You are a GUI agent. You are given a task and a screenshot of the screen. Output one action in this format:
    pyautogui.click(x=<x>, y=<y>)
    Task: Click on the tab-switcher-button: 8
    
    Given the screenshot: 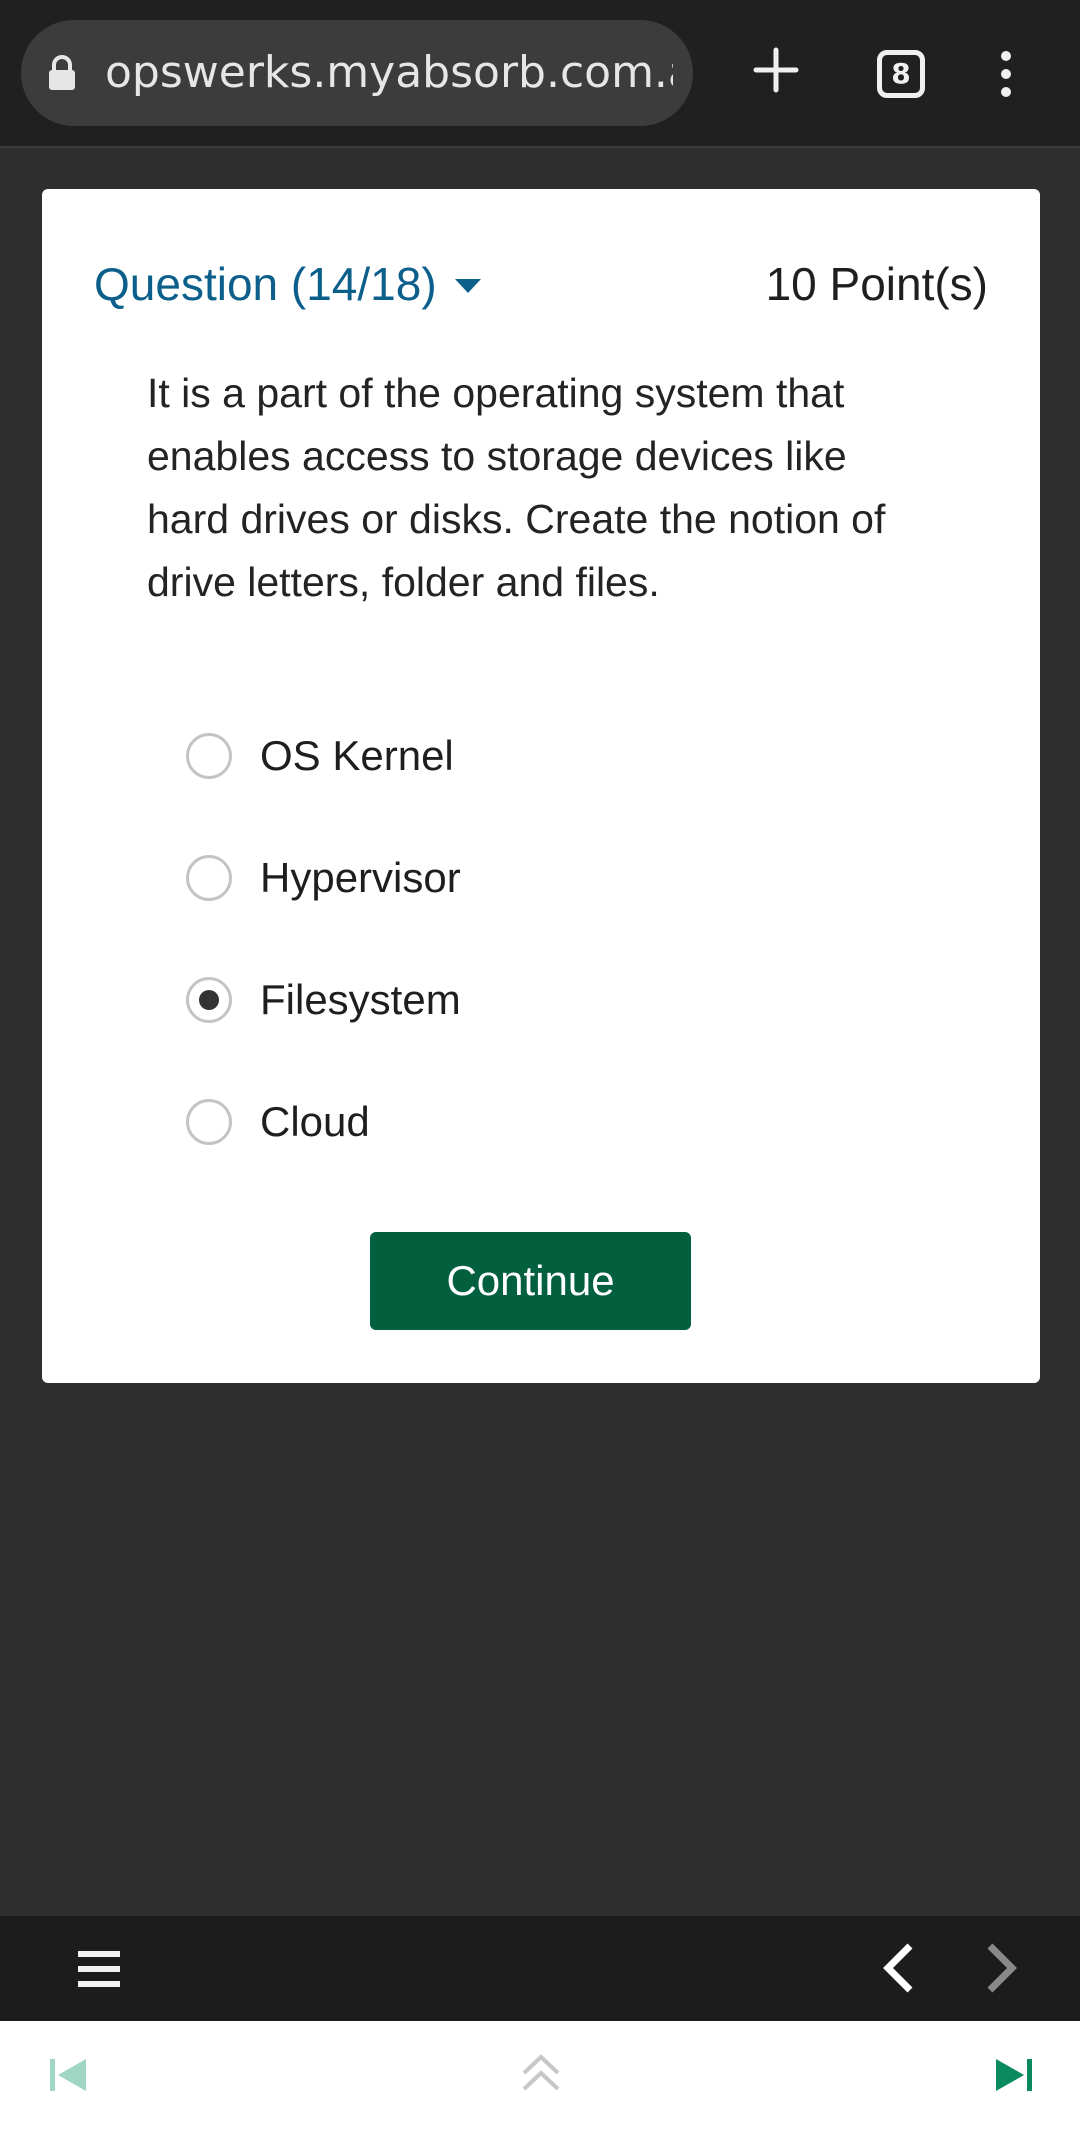 What is the action you would take?
    pyautogui.click(x=901, y=74)
    